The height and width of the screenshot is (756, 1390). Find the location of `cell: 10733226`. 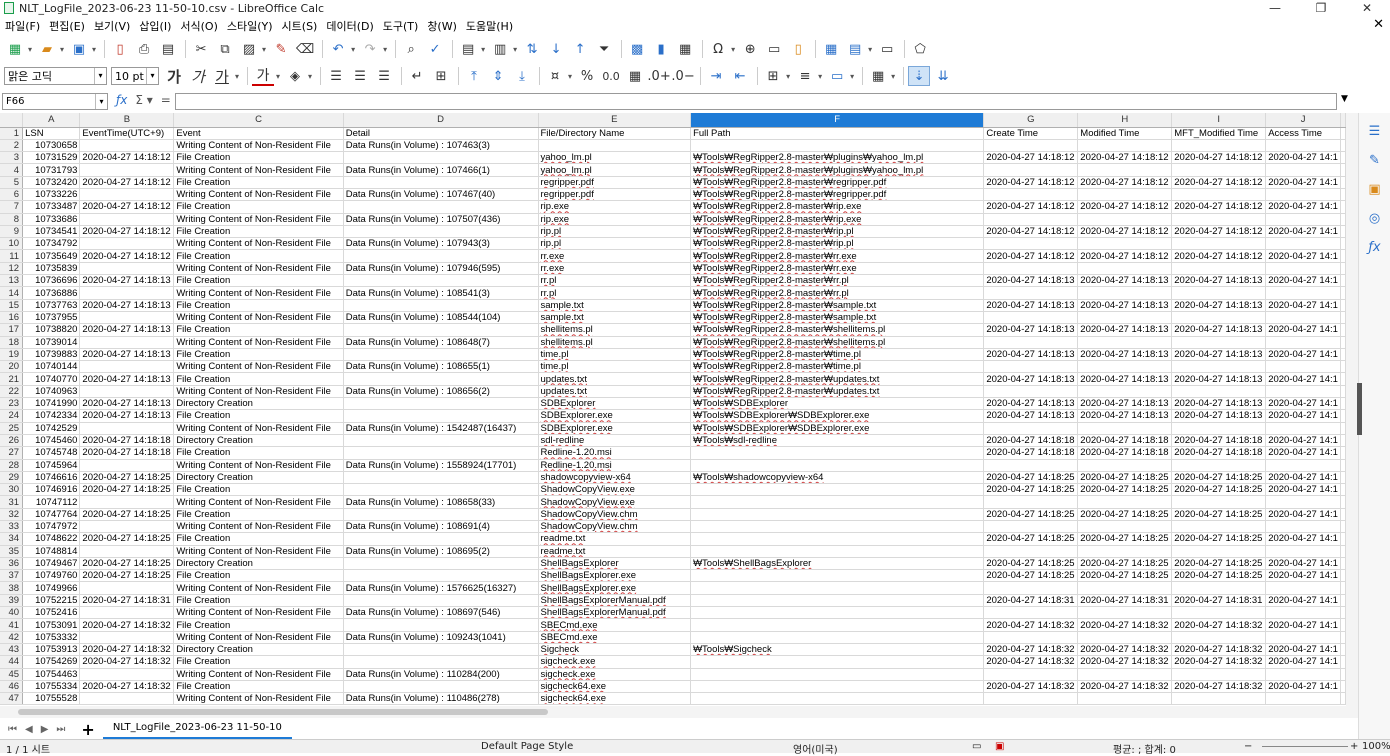

cell: 10733226 is located at coordinates (51, 195).